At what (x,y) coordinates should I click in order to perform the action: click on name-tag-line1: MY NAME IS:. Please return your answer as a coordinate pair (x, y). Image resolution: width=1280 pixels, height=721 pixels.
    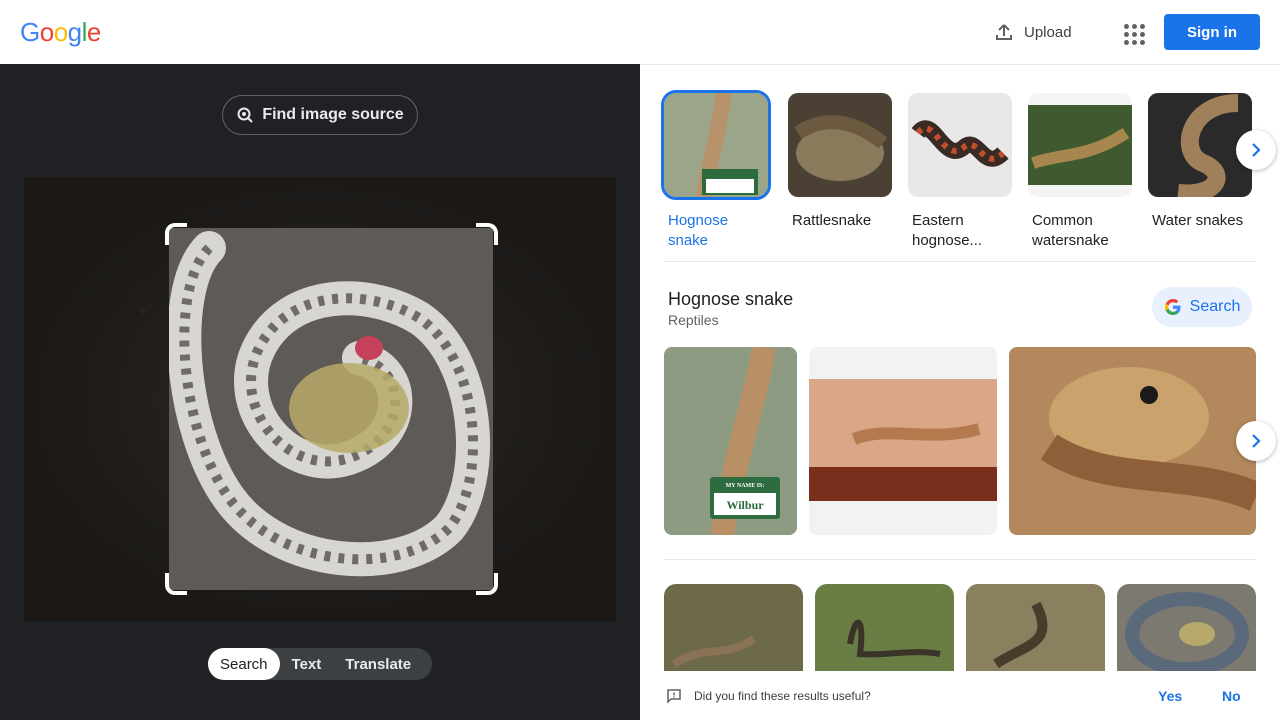
    Looking at the image, I should click on (745, 486).